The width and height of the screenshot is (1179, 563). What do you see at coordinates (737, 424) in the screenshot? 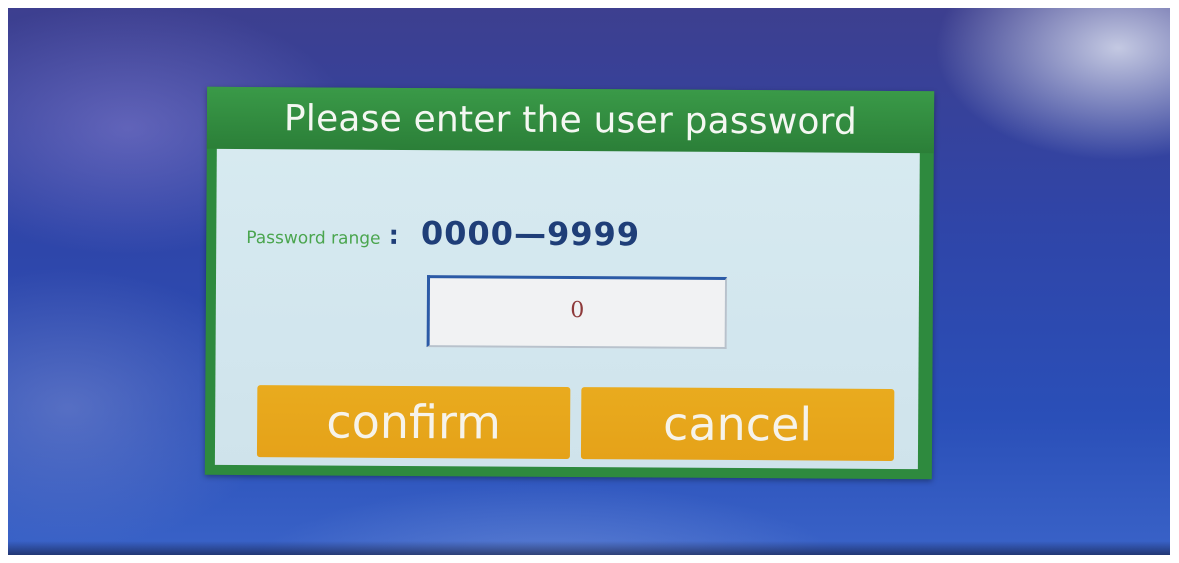
I see `cancel-button: cancel` at bounding box center [737, 424].